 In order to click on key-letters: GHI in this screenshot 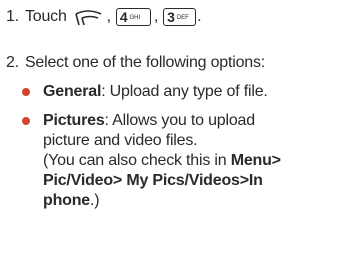, I will do `click(135, 18)`.